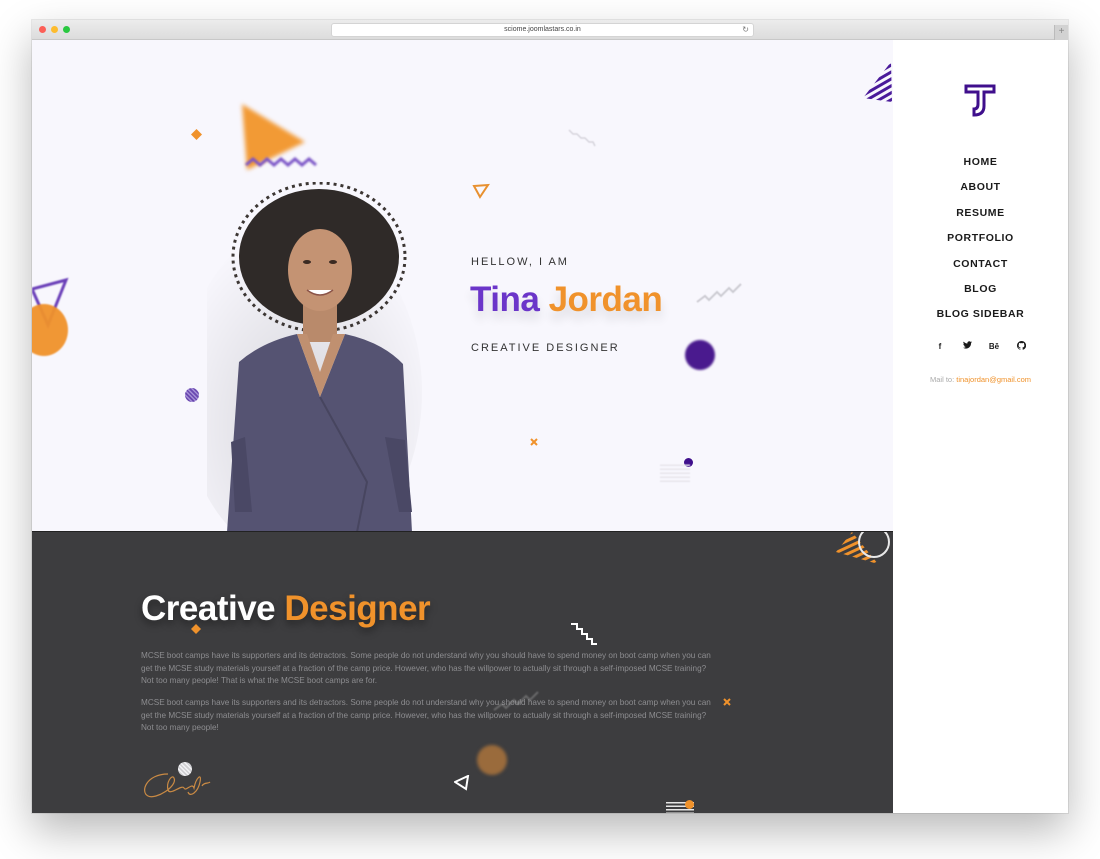  Describe the element at coordinates (980, 268) in the screenshot. I see `nav-item-contact: CONTACT` at that location.